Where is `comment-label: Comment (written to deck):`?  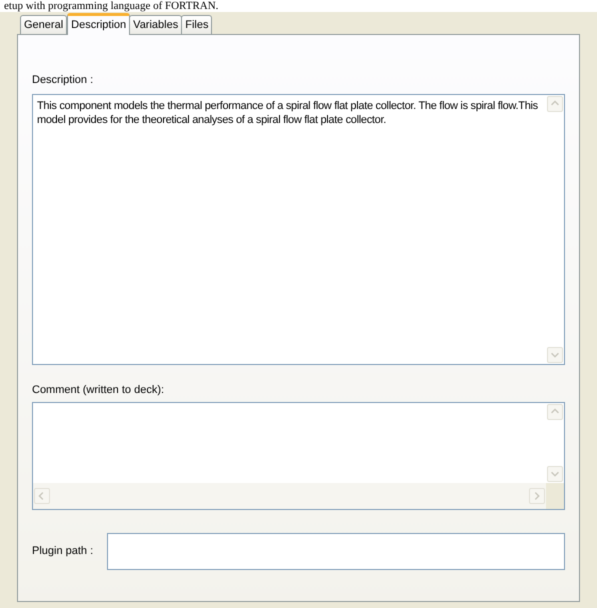
comment-label: Comment (written to deck): is located at coordinates (99, 390).